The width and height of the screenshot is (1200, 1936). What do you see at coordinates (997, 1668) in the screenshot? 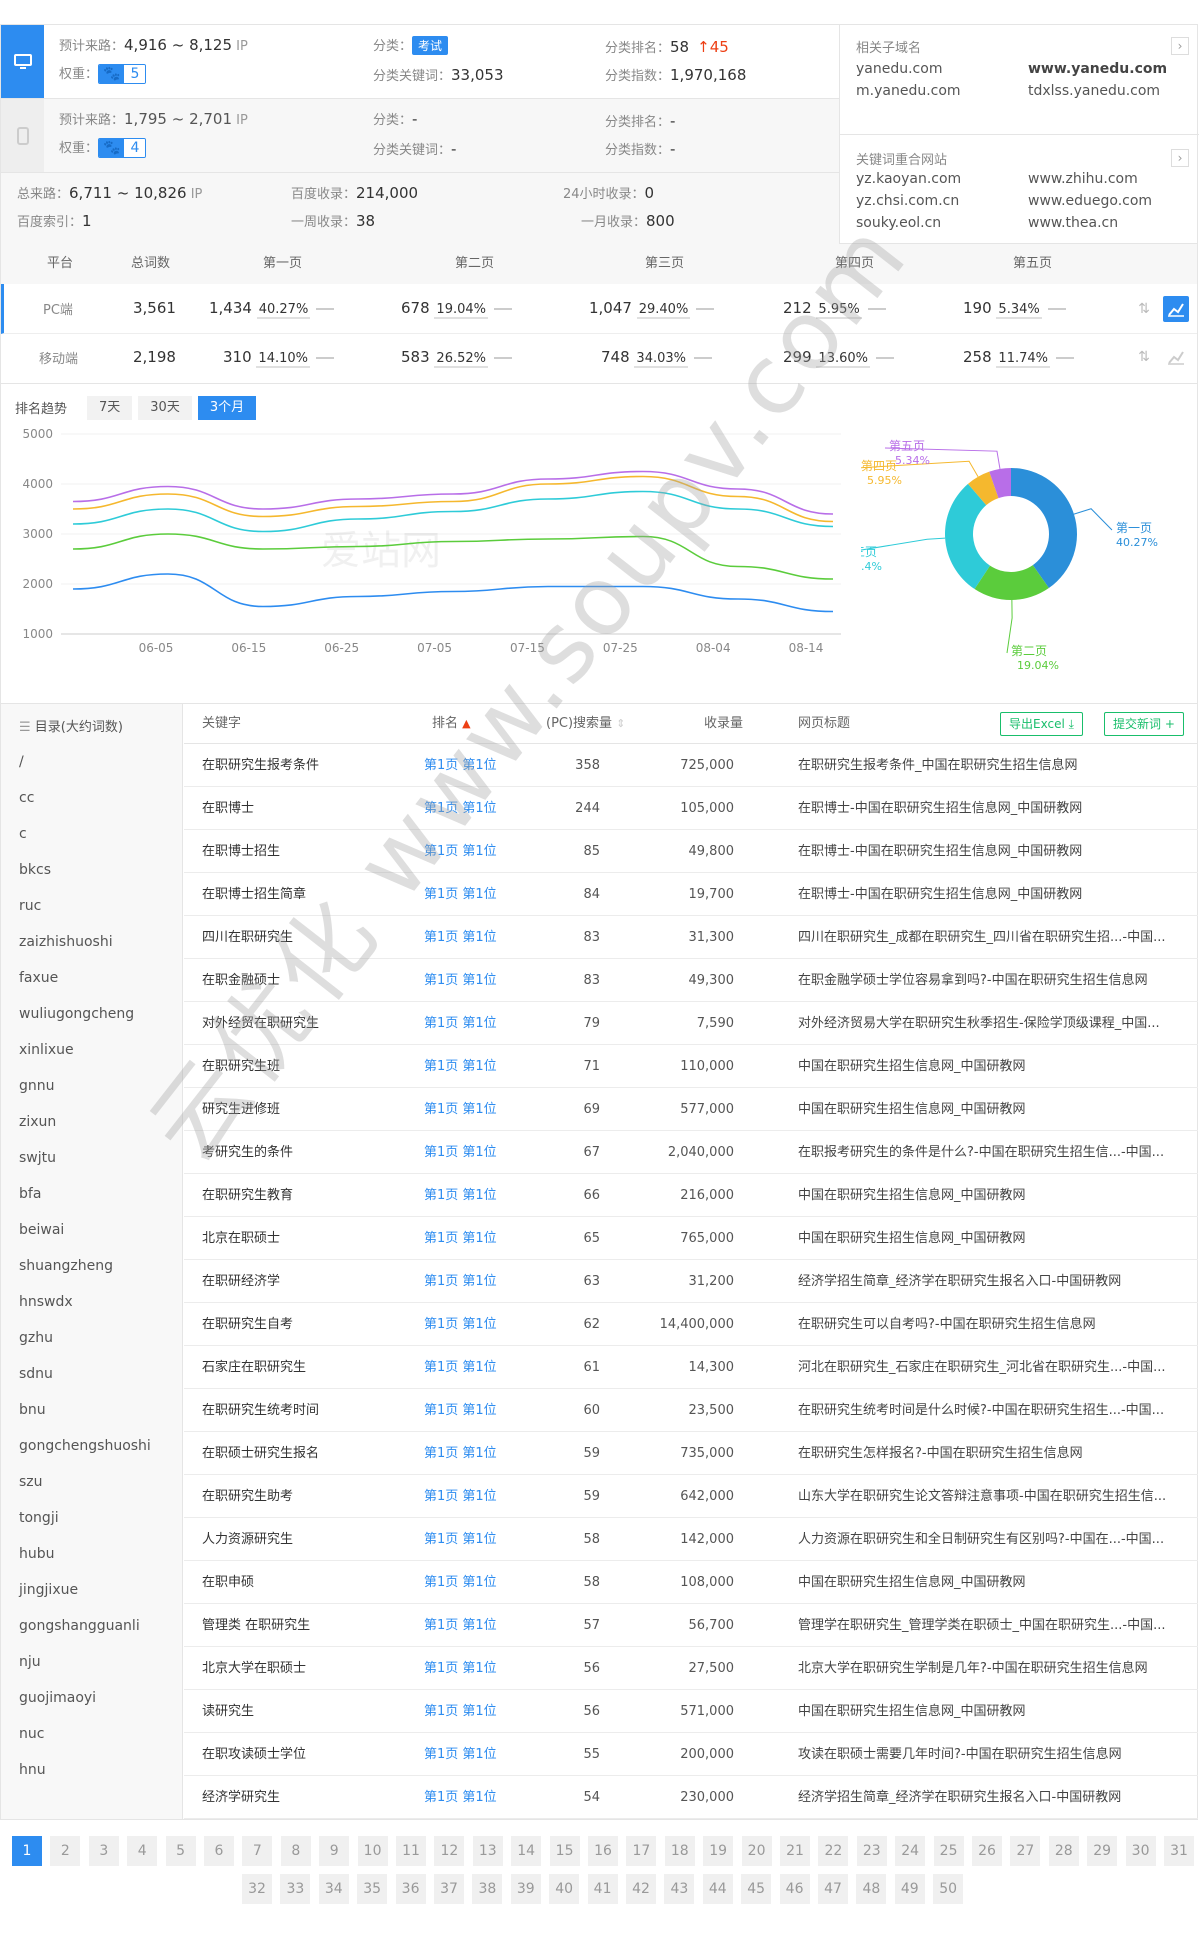
I see `page-title-link: 北京大学在职研究生学制是几年?-中国在职研究生招生信息网` at bounding box center [997, 1668].